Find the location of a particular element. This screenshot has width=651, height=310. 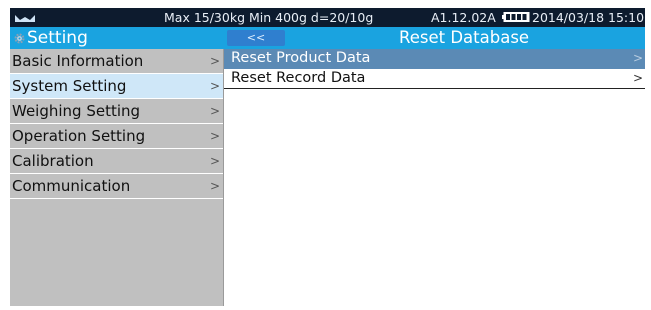

back-button: << is located at coordinates (256, 38).